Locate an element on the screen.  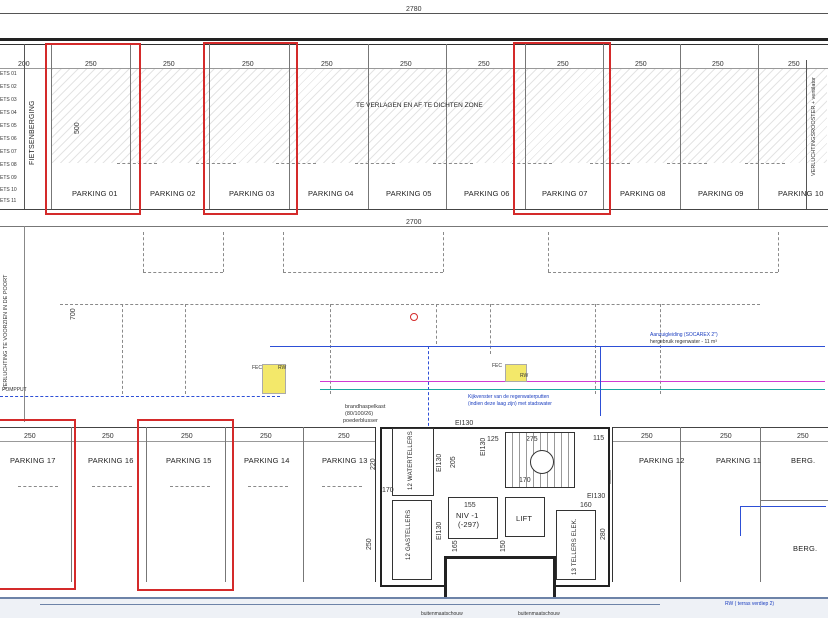
parking-space-label: PARKING 16 is located at coordinates (111, 460).